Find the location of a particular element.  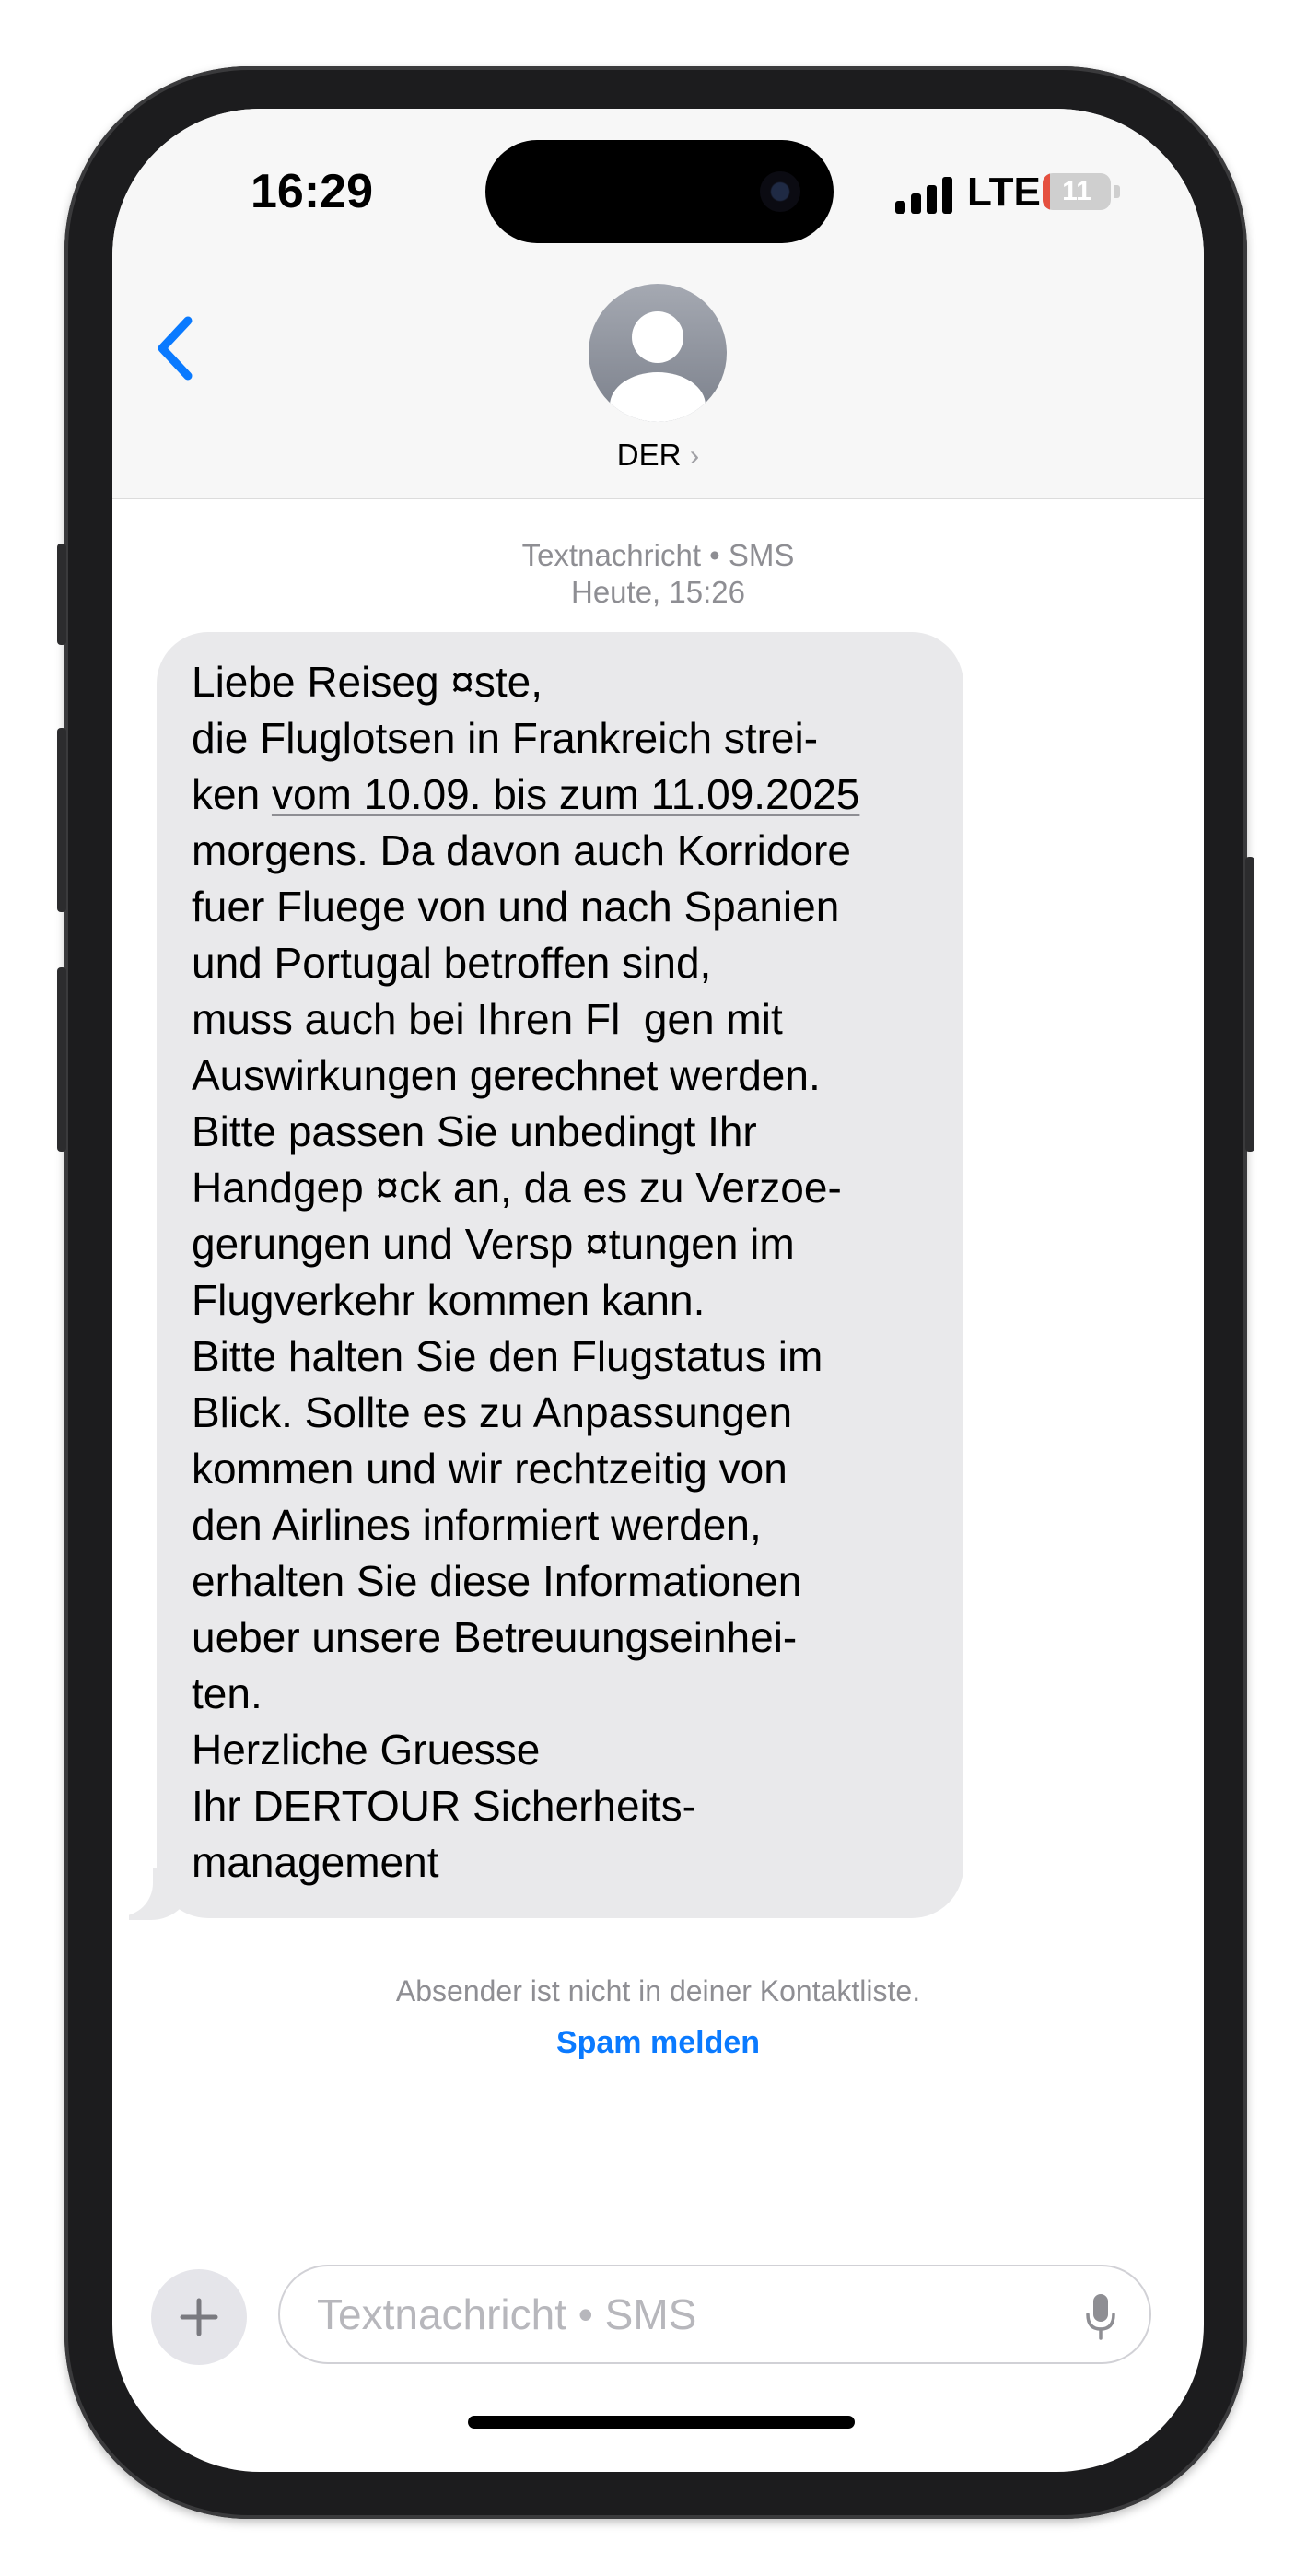

camera-icon is located at coordinates (780, 191).